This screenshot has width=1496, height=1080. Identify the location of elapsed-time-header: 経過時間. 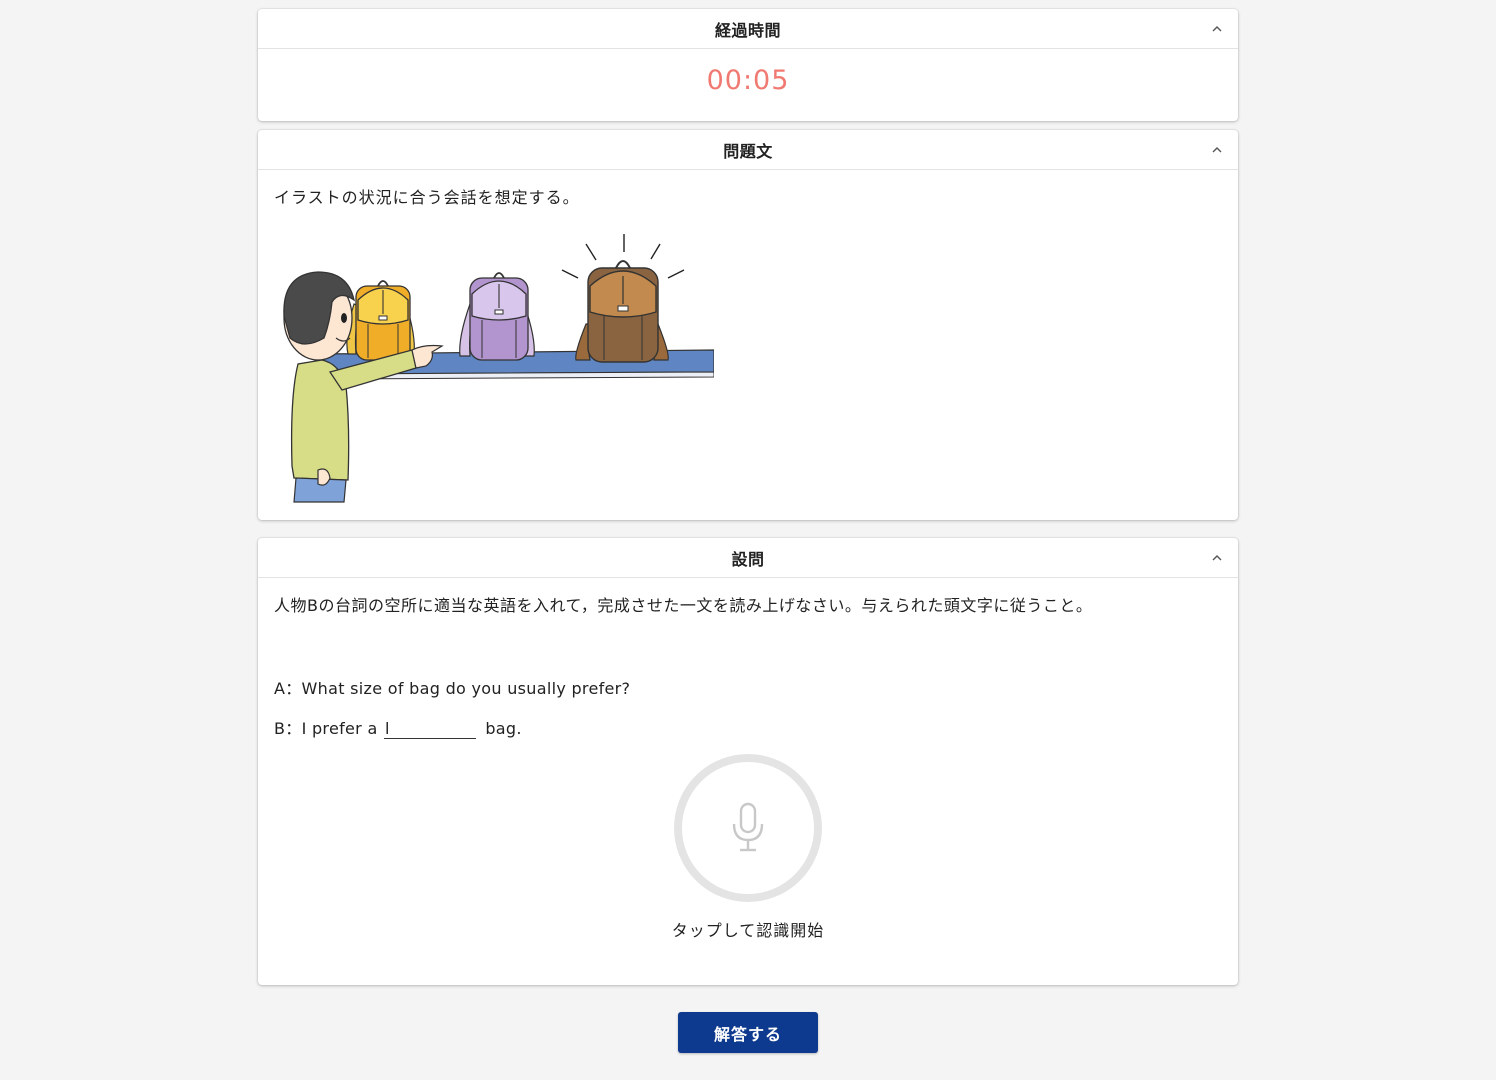
(748, 29).